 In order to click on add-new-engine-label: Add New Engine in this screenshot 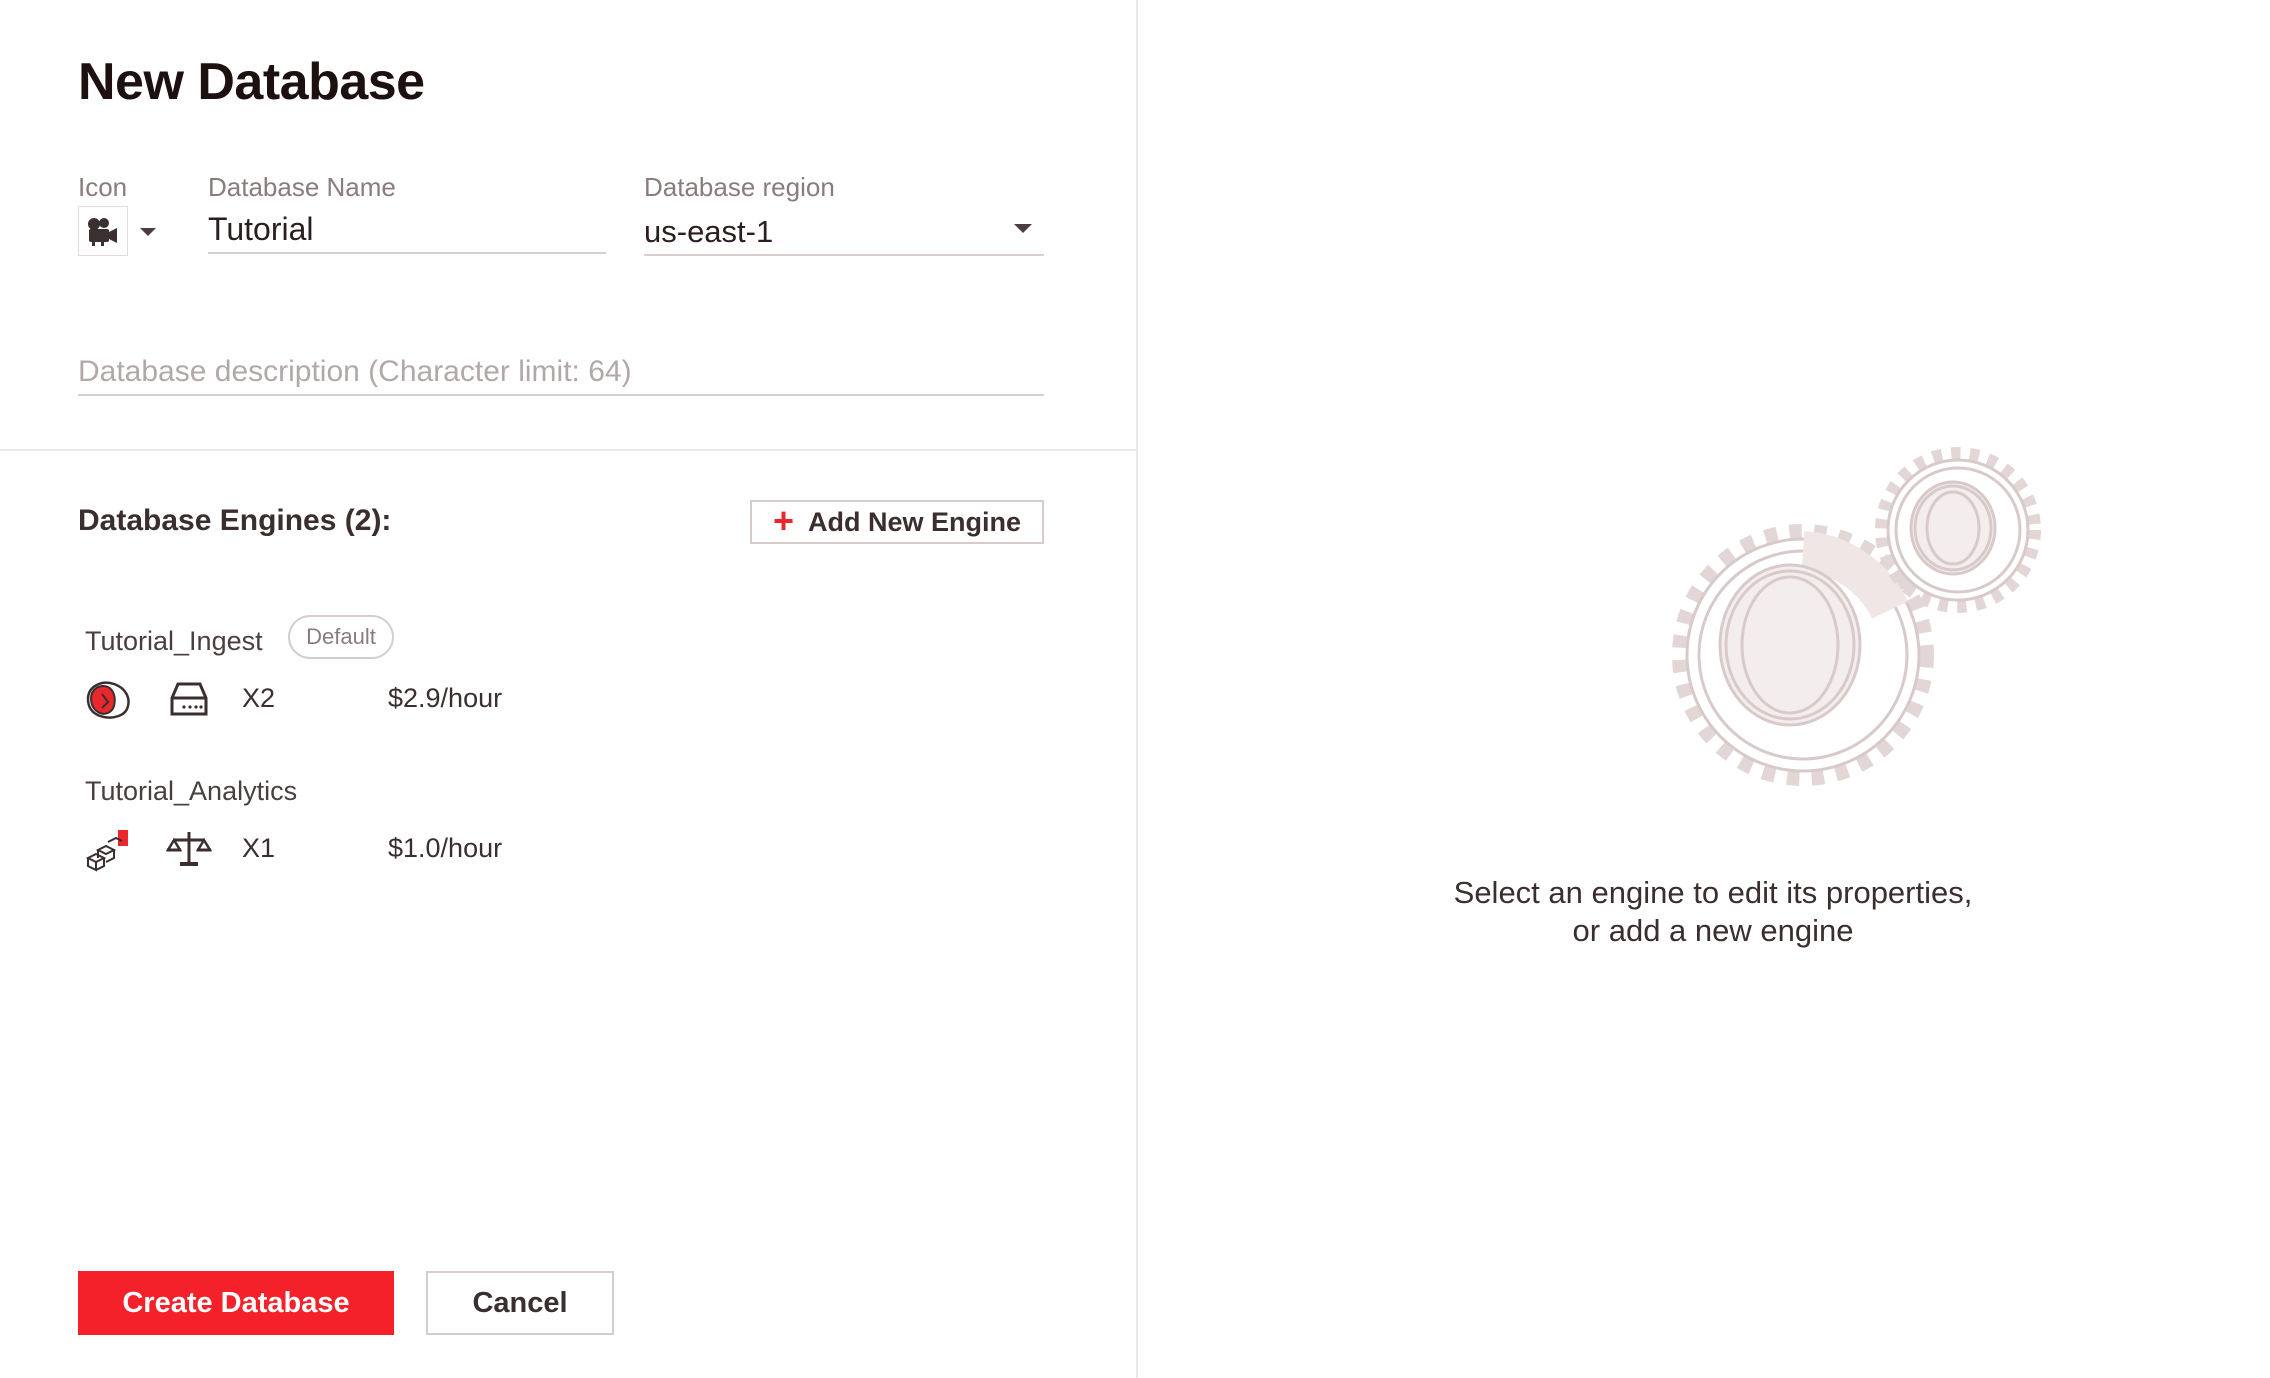, I will do `click(915, 521)`.